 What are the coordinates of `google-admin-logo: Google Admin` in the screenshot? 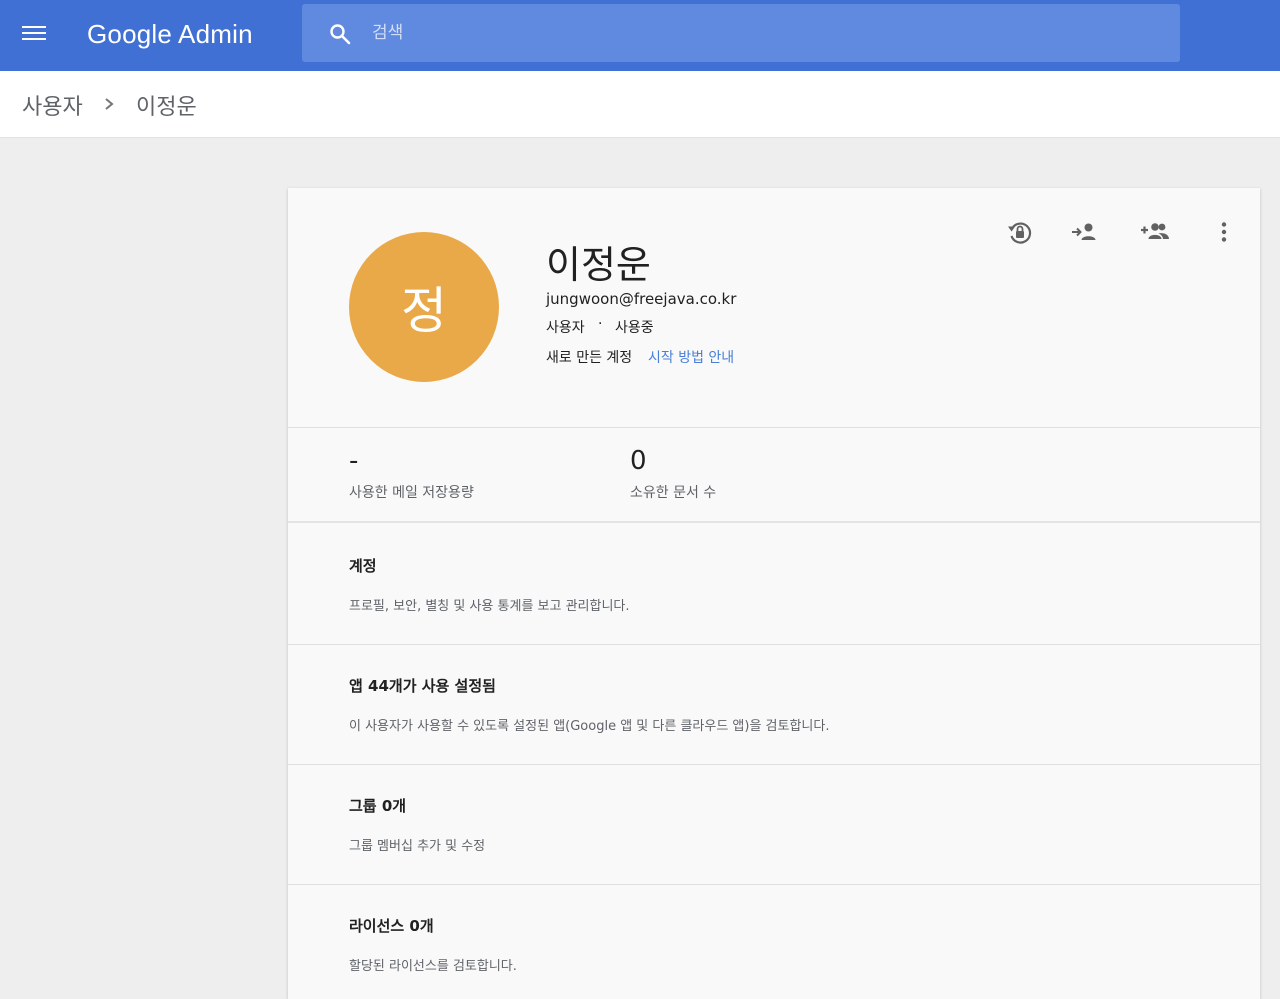 It's located at (170, 34).